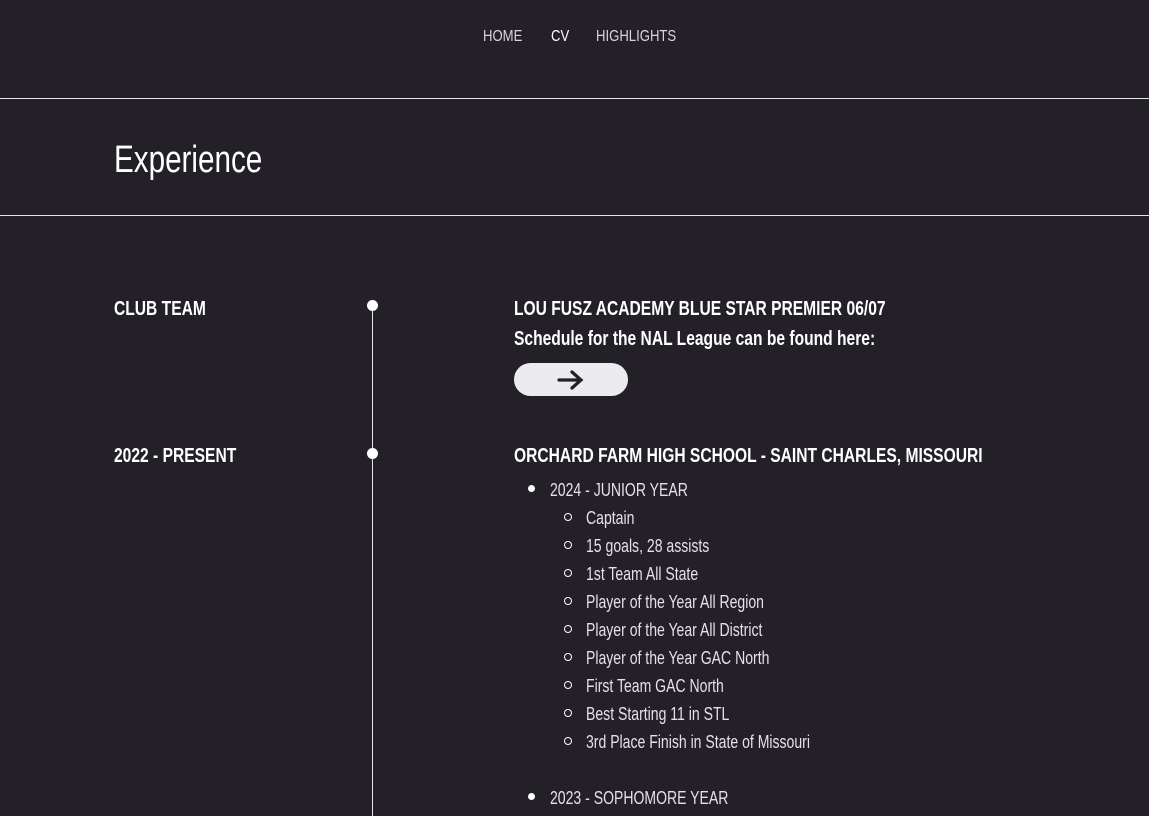  I want to click on list-item: Player of the Year All Region, so click(711, 602).